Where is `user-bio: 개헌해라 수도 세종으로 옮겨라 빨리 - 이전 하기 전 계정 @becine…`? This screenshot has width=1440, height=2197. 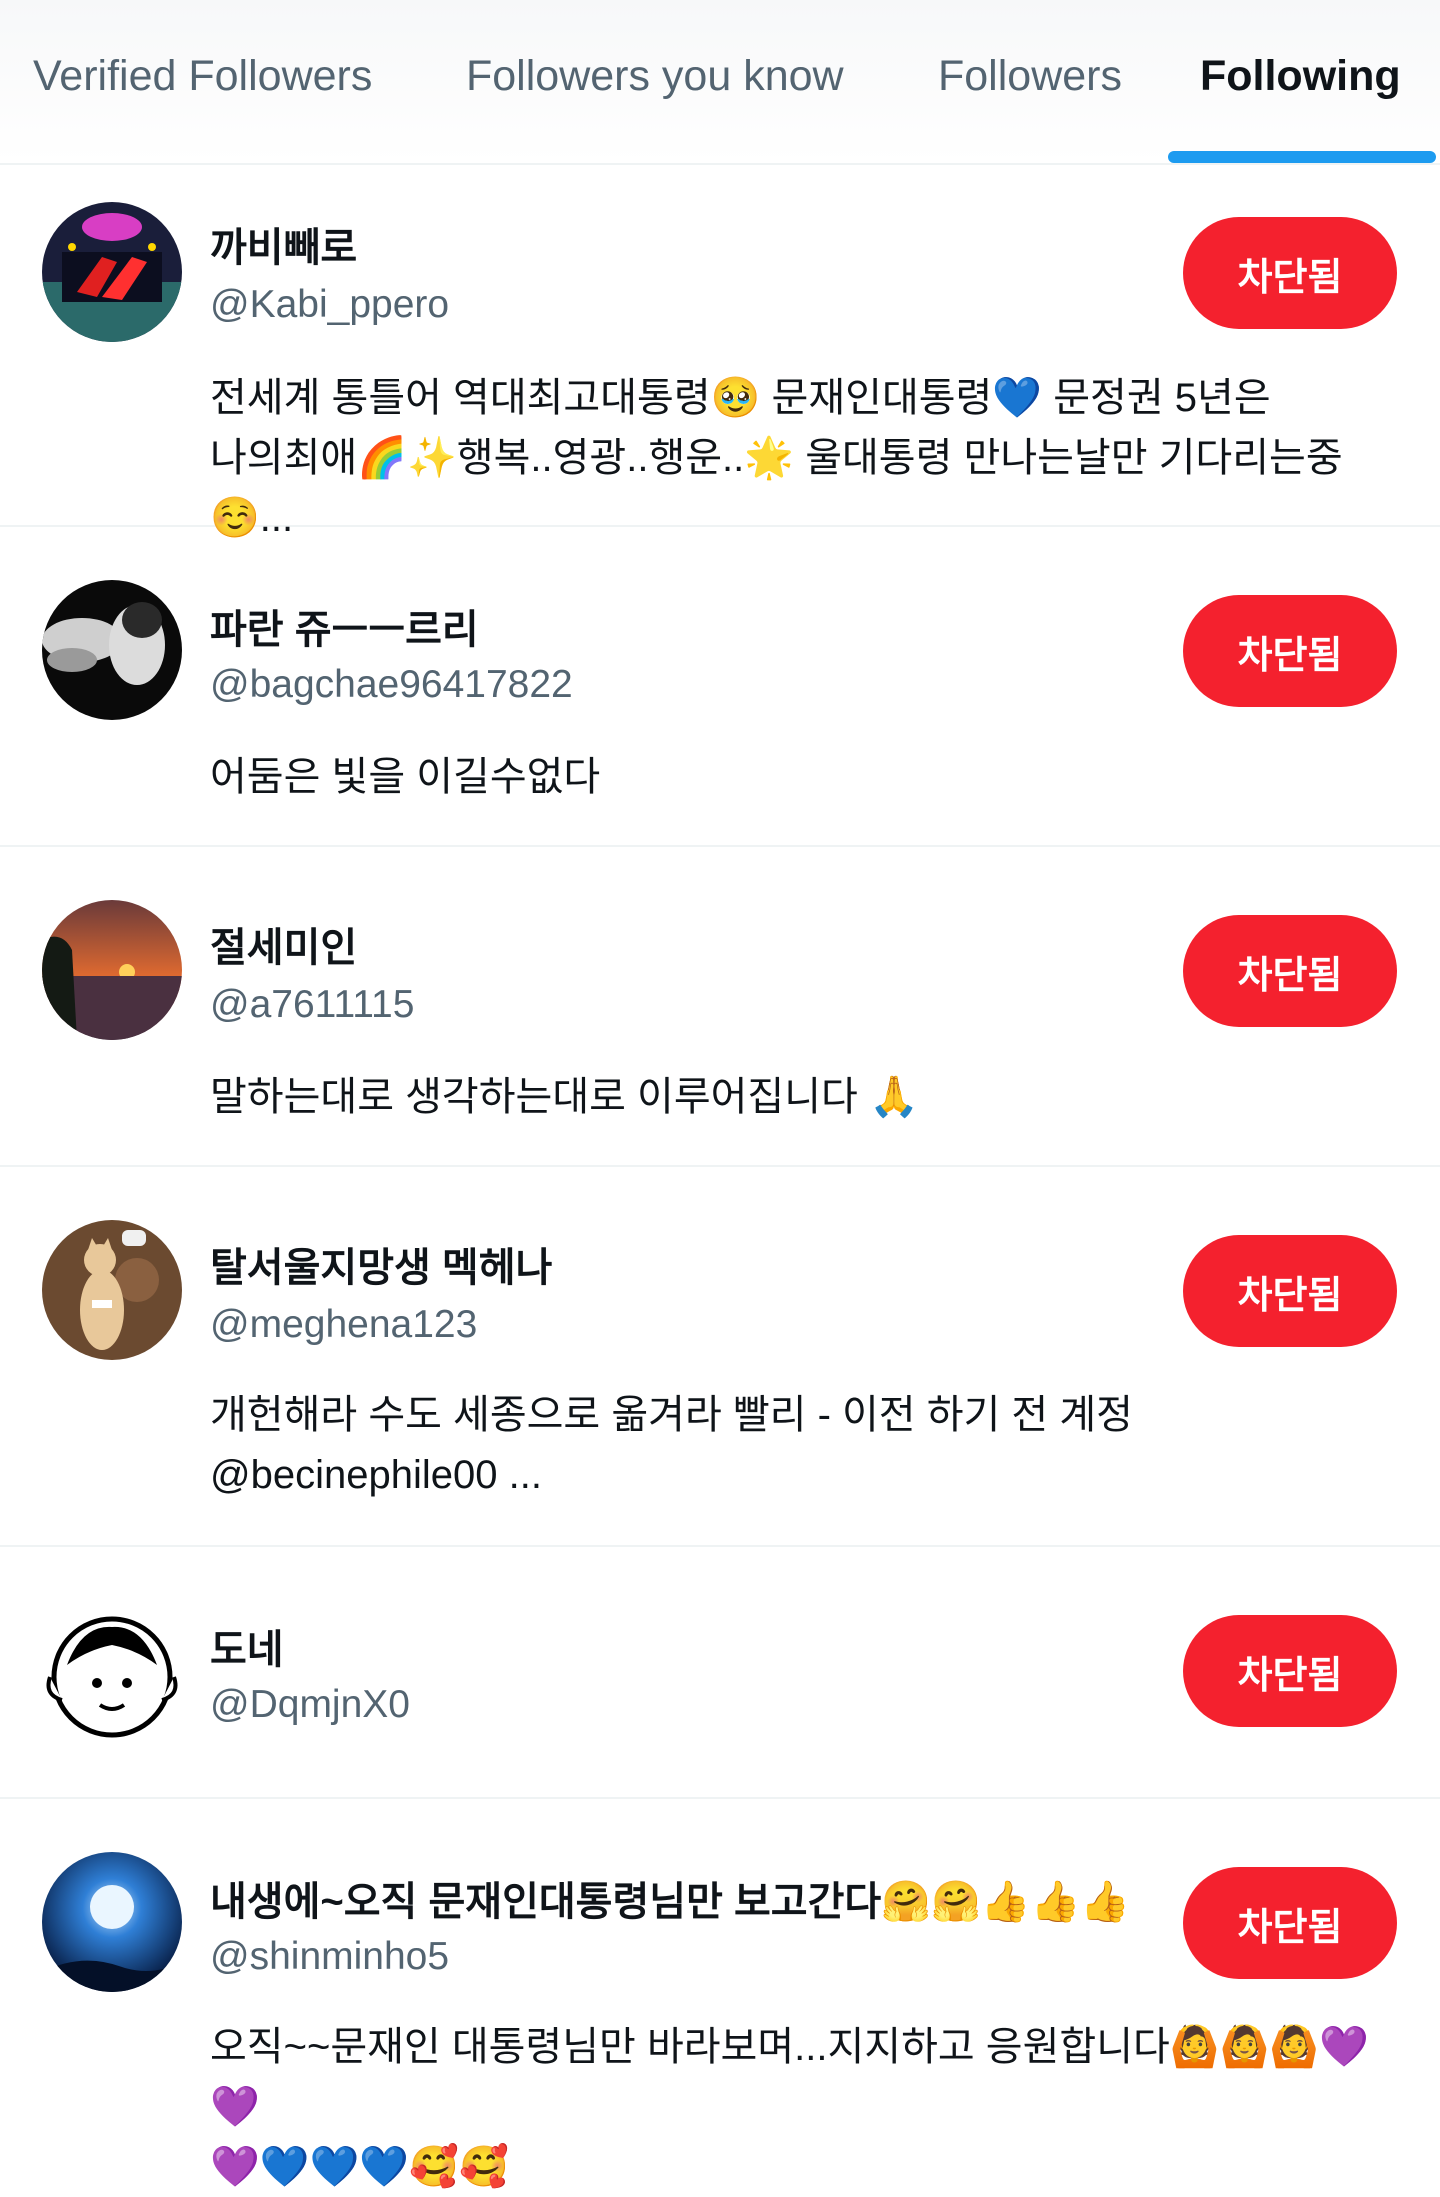 user-bio: 개헌해라 수도 세종으로 옮겨라 빨리 - 이전 하기 전 계정 @becine… is located at coordinates (671, 1445).